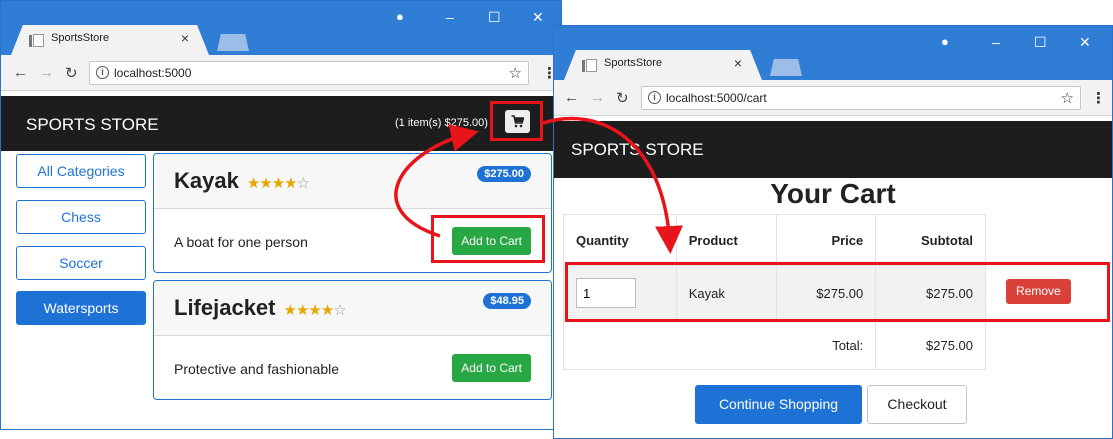 The height and width of the screenshot is (439, 1113). What do you see at coordinates (538, 185) in the screenshot?
I see `annotation-arrows` at bounding box center [538, 185].